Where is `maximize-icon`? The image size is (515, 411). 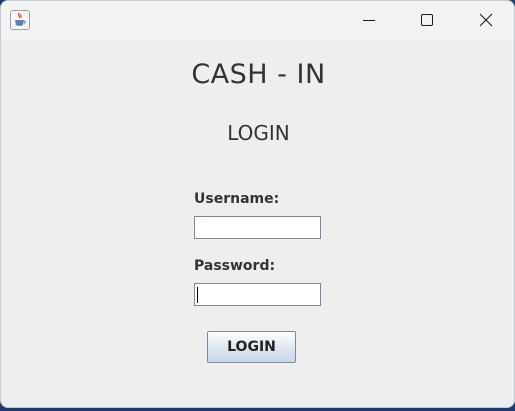
maximize-icon is located at coordinates (427, 20).